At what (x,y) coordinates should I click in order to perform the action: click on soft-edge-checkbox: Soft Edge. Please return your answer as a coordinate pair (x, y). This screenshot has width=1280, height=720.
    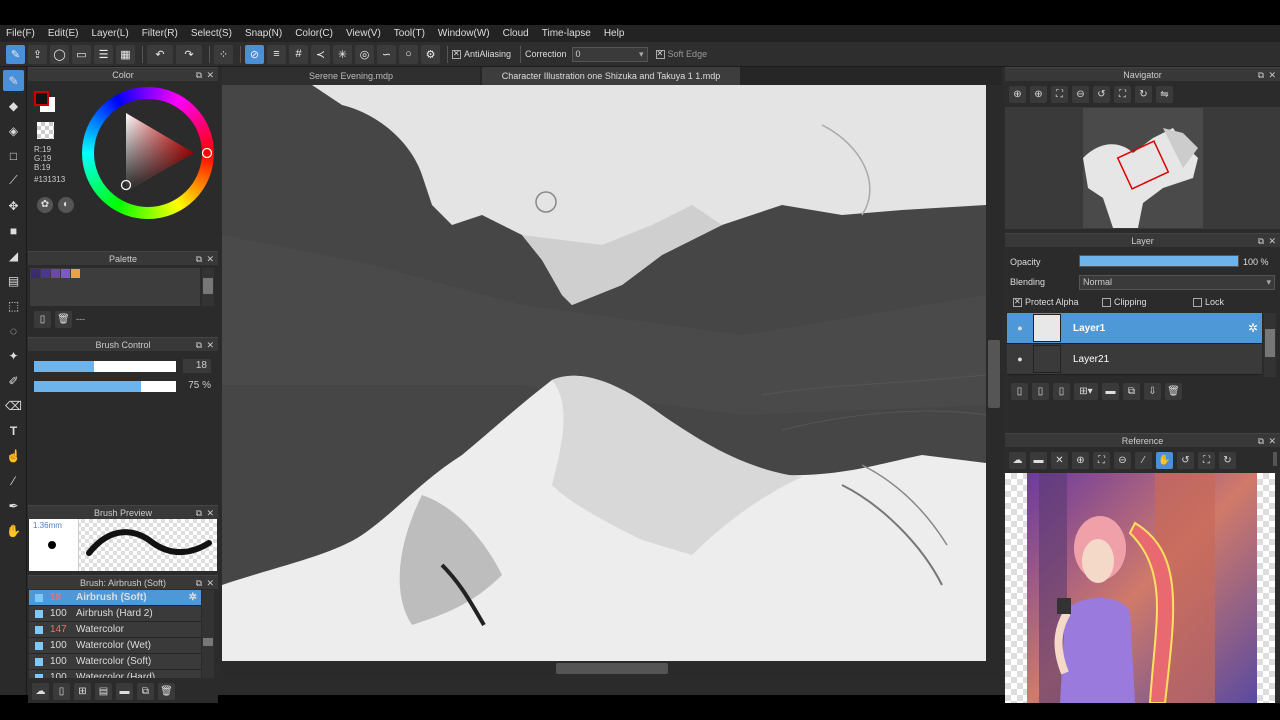
    Looking at the image, I should click on (681, 54).